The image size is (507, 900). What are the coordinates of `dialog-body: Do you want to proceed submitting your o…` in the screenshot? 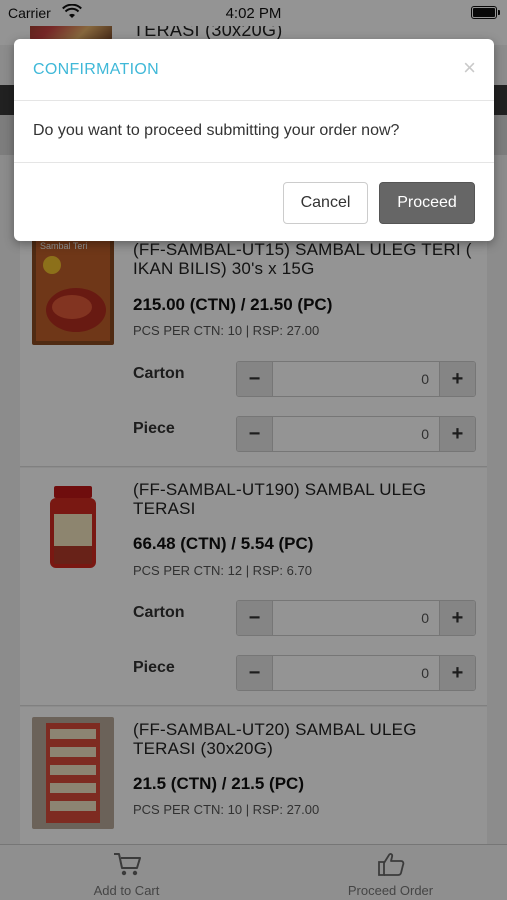 It's located at (254, 132).